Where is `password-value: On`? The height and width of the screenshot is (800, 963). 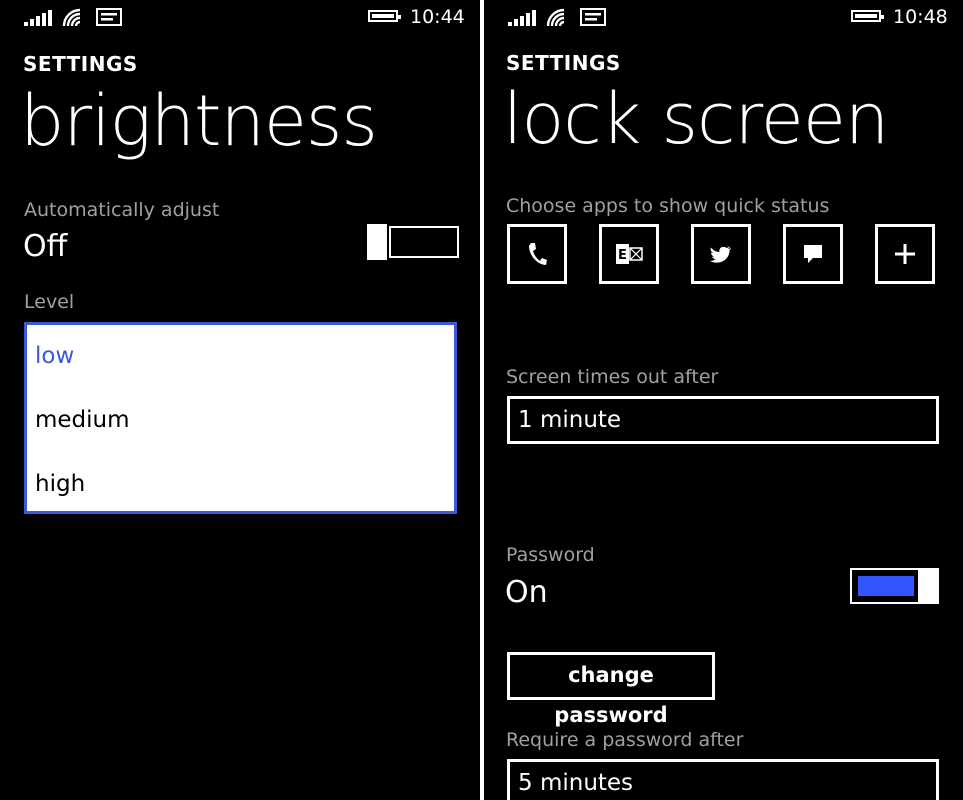 password-value: On is located at coordinates (526, 592).